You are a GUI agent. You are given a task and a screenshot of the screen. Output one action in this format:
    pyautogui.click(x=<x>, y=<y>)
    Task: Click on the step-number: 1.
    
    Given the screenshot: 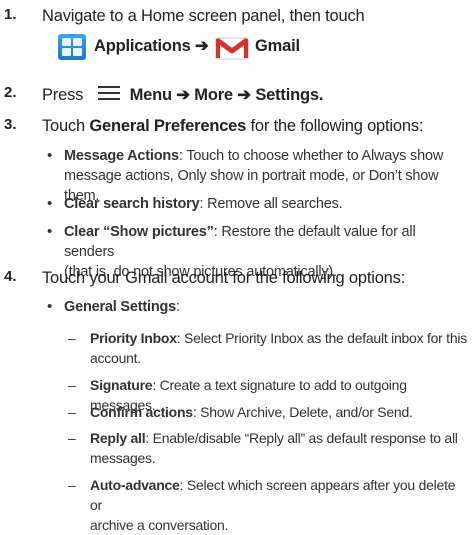 What is the action you would take?
    pyautogui.click(x=10, y=14)
    